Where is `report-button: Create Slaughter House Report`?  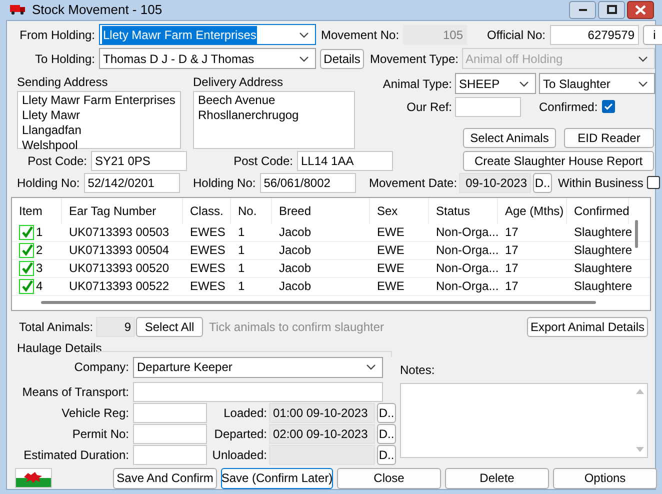 report-button: Create Slaughter House Report is located at coordinates (558, 160).